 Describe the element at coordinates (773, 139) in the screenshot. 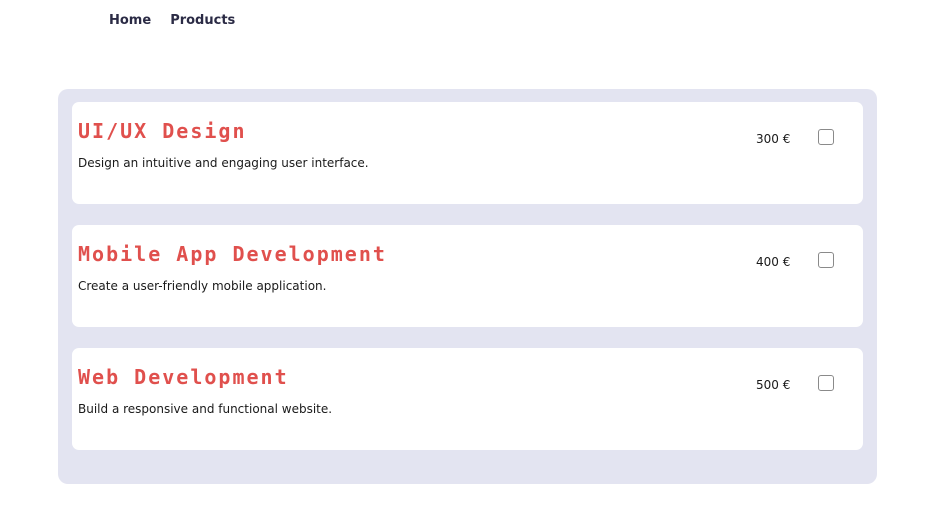

I see `product-price: 300 €` at that location.